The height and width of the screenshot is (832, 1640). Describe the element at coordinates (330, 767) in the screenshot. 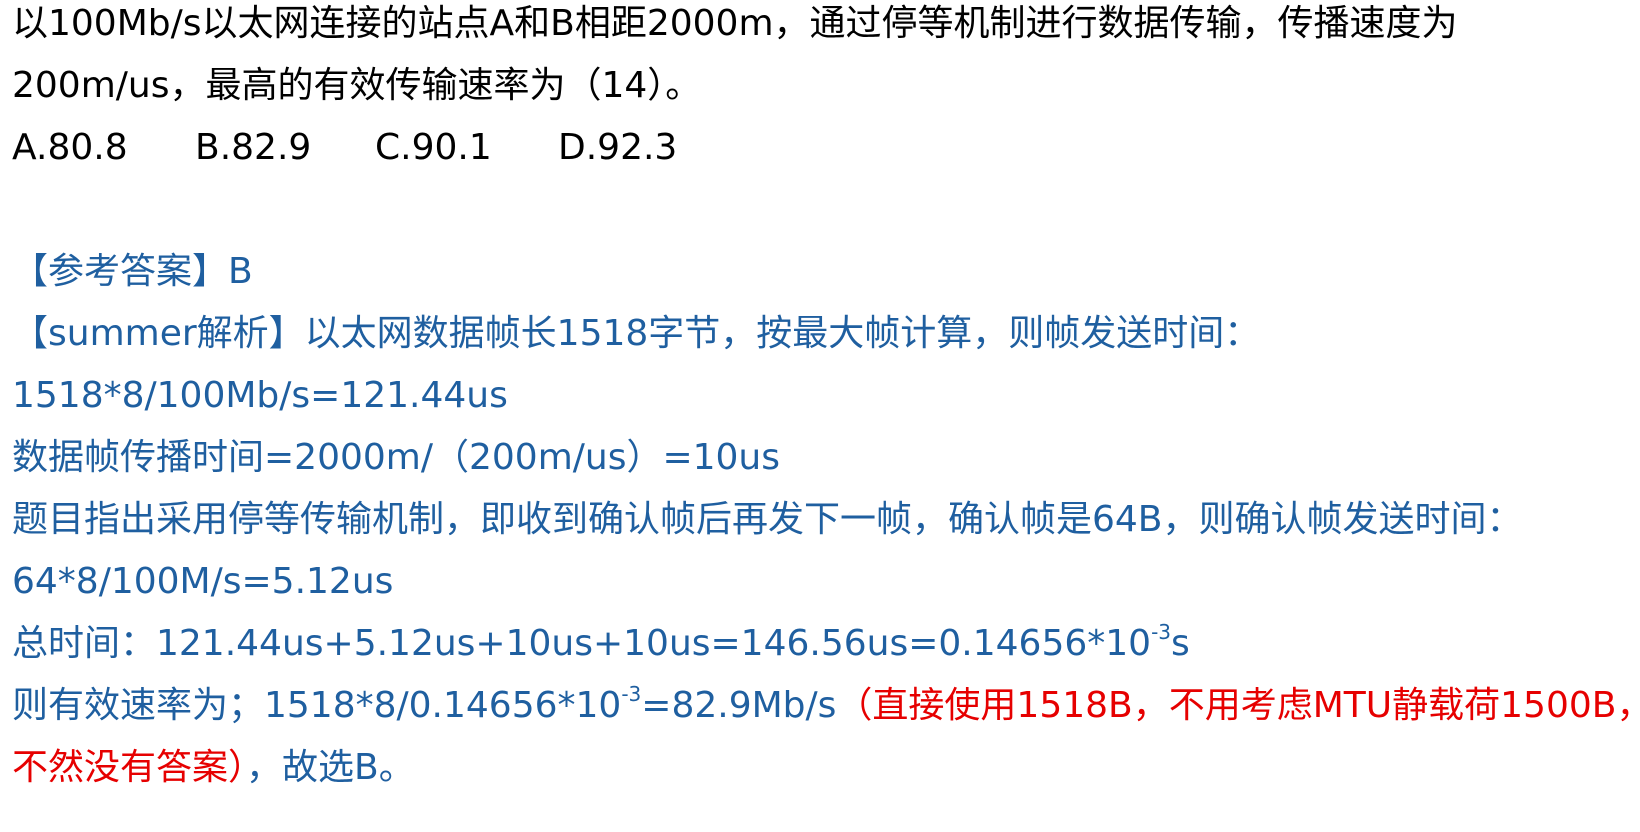

I see `conclusion-text: ，故选B。` at that location.